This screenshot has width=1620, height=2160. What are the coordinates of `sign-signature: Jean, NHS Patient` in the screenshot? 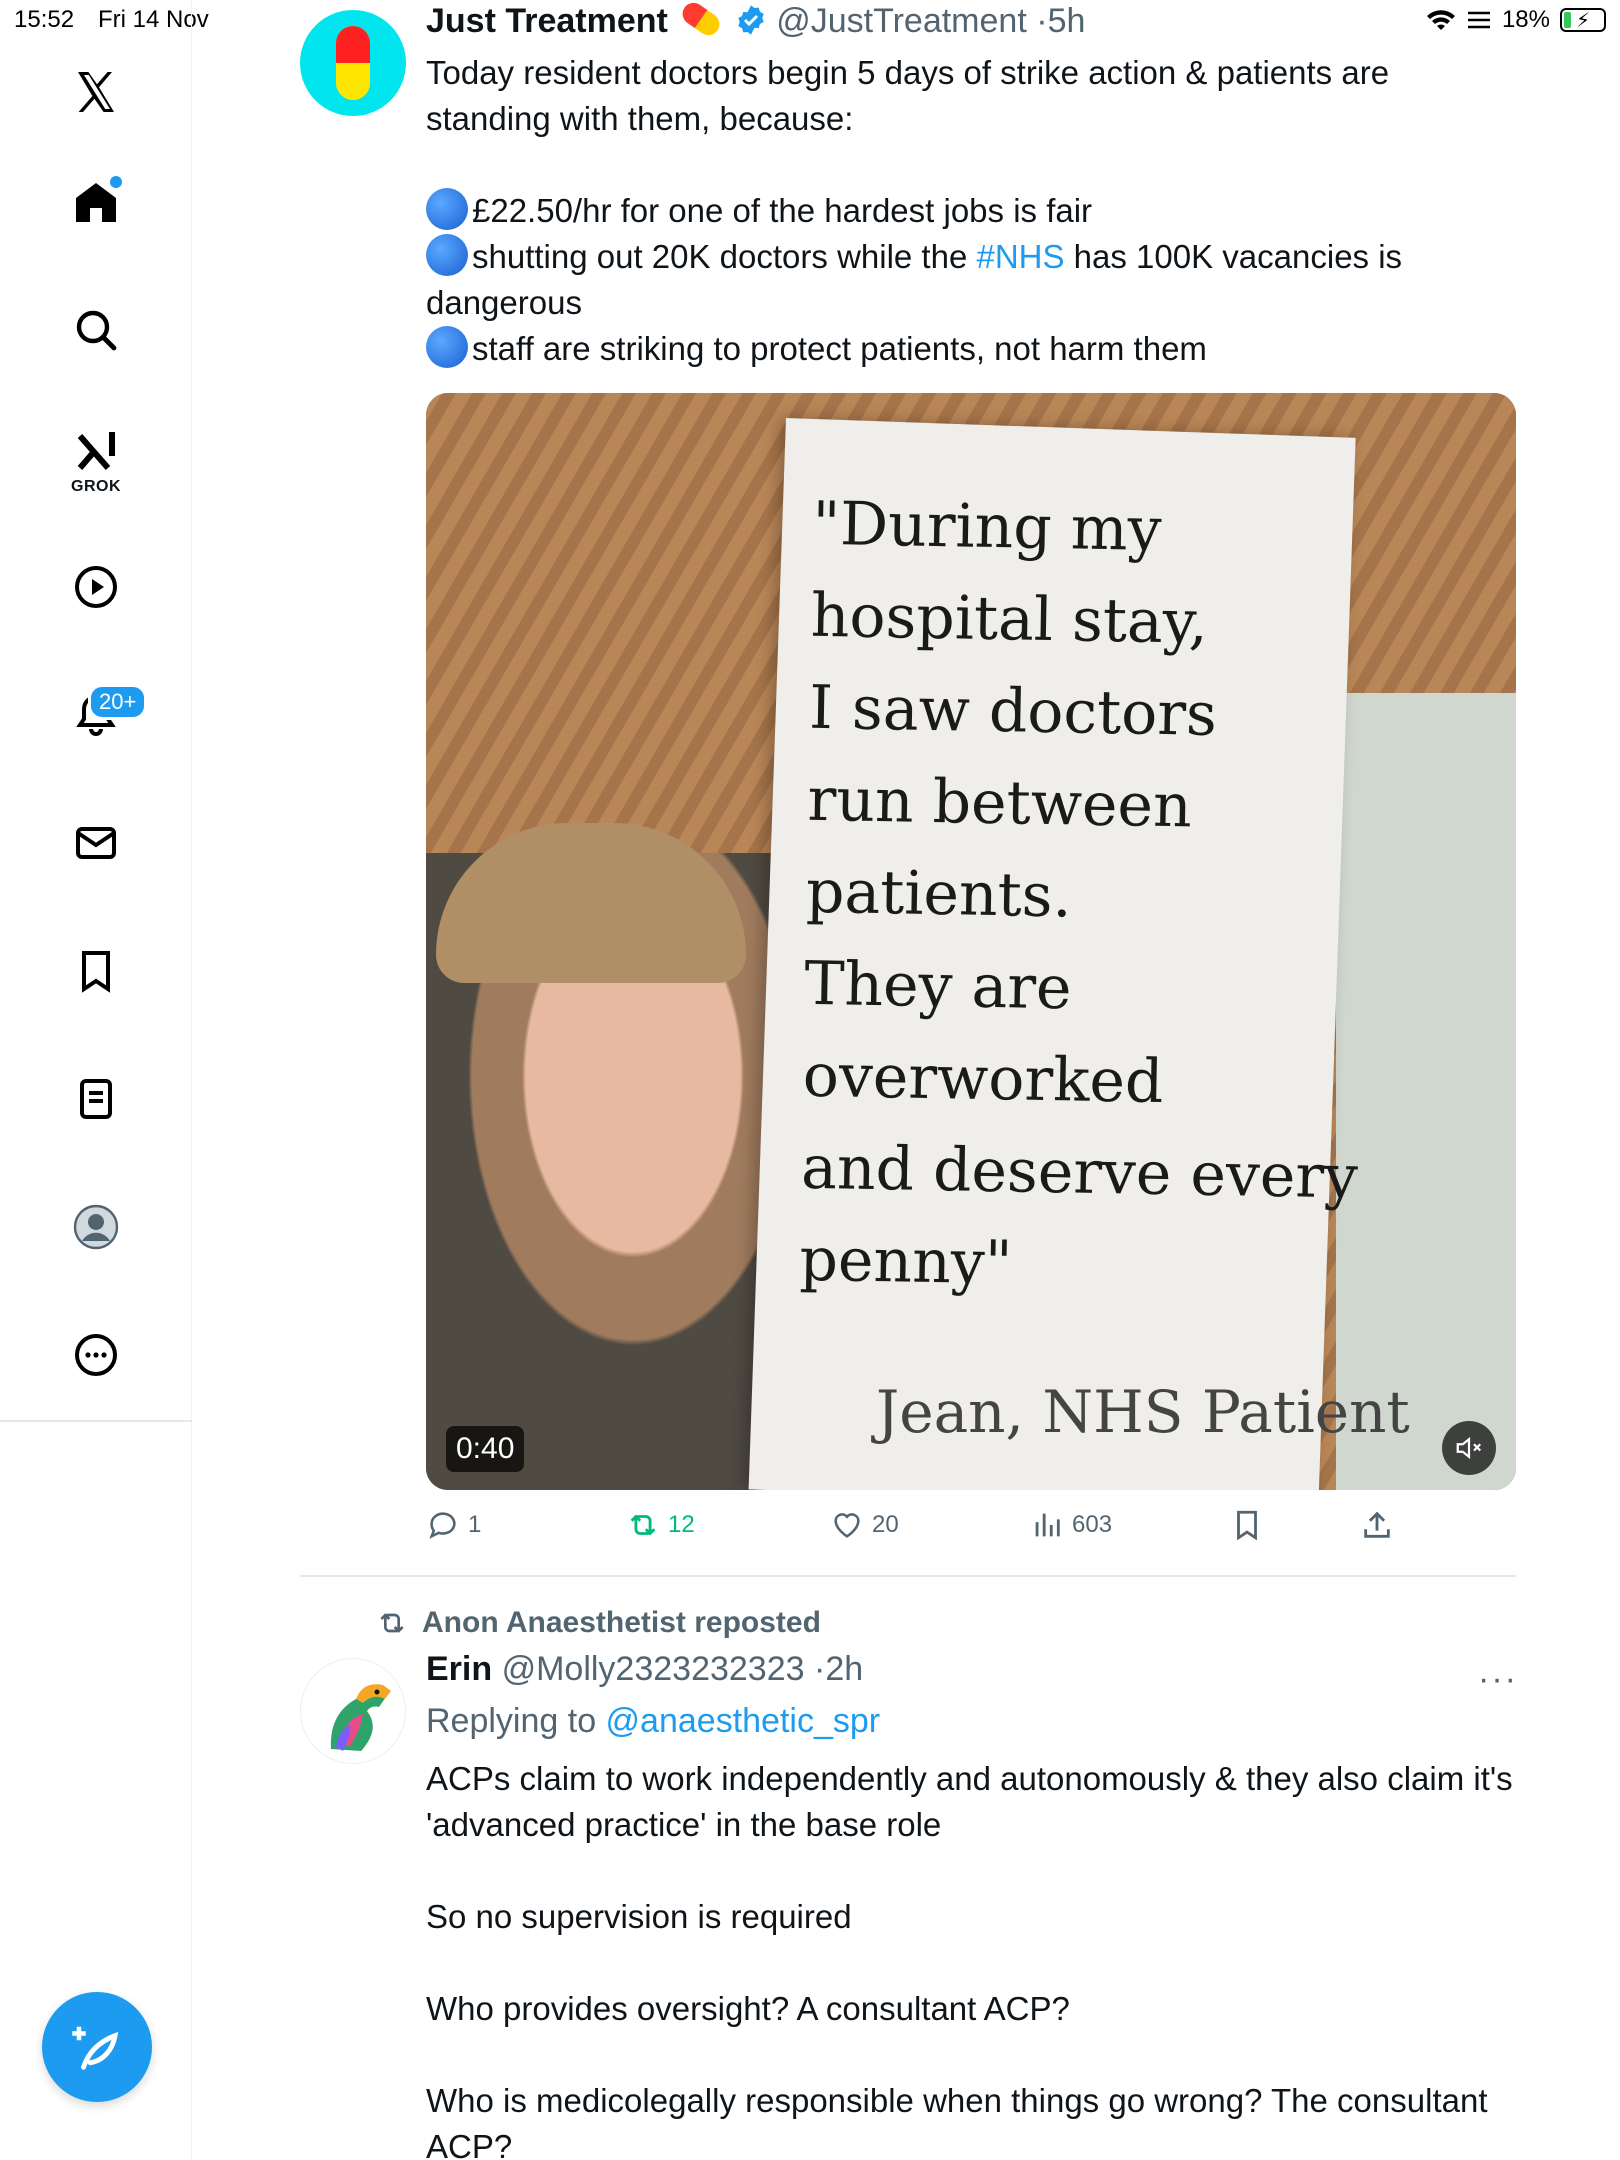 It's located at (1143, 1412).